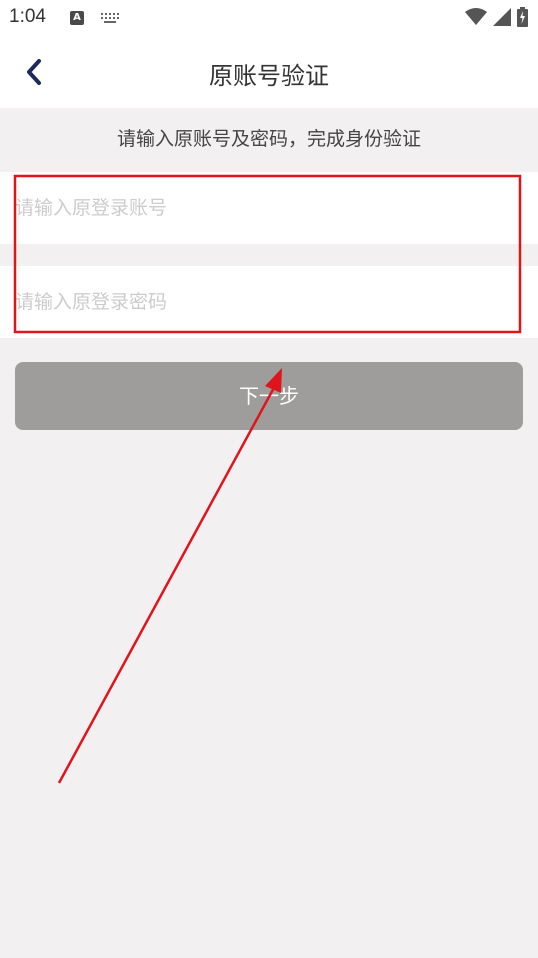 The image size is (538, 958). Describe the element at coordinates (269, 139) in the screenshot. I see `instruction-text: 请输入原账号及密码，完成身份验证` at that location.